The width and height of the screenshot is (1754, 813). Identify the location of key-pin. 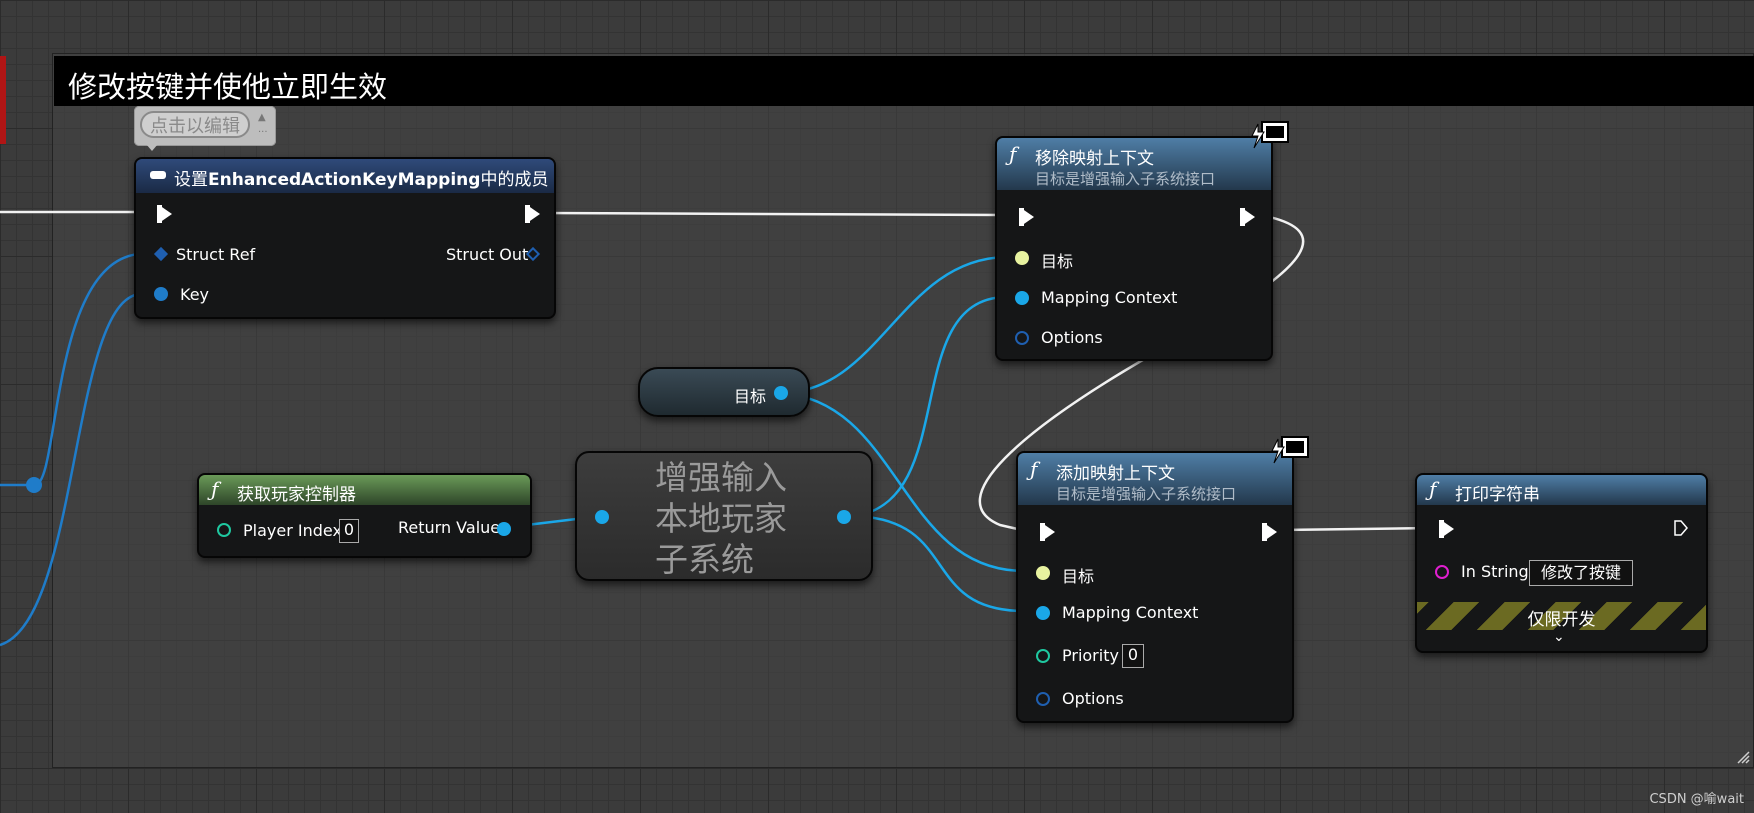
(161, 294).